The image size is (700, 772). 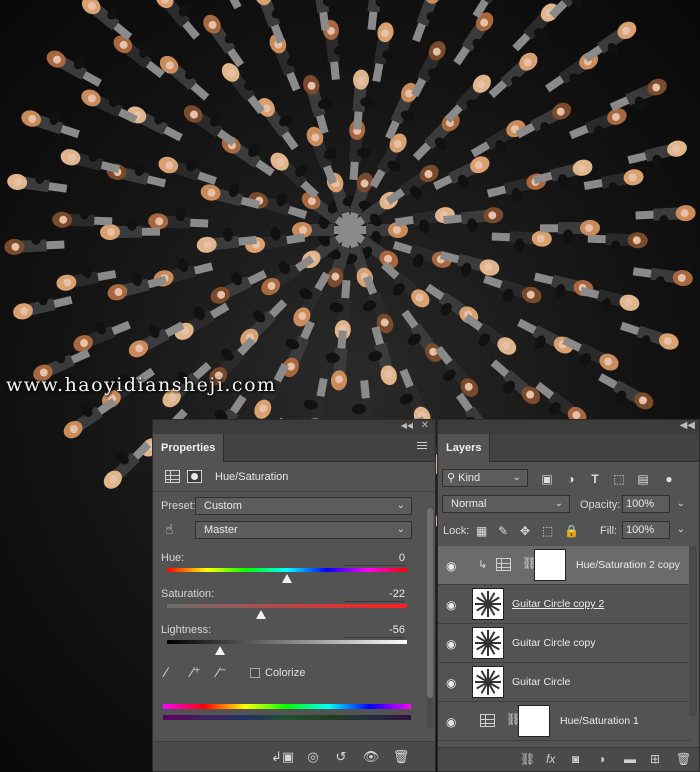 I want to click on type-filter-icon: T, so click(x=595, y=479).